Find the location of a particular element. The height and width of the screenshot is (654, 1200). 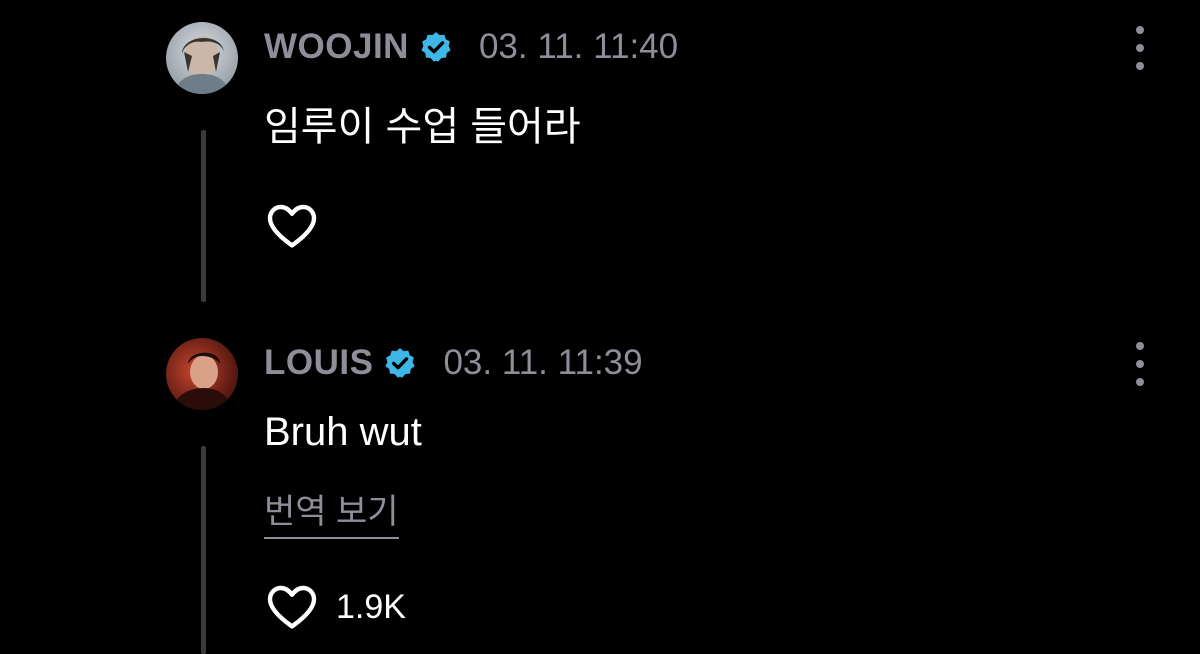

like-count: 1.9K is located at coordinates (371, 606).